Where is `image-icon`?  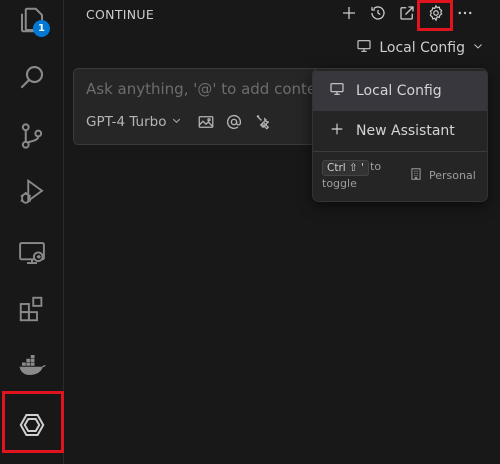 image-icon is located at coordinates (206, 125).